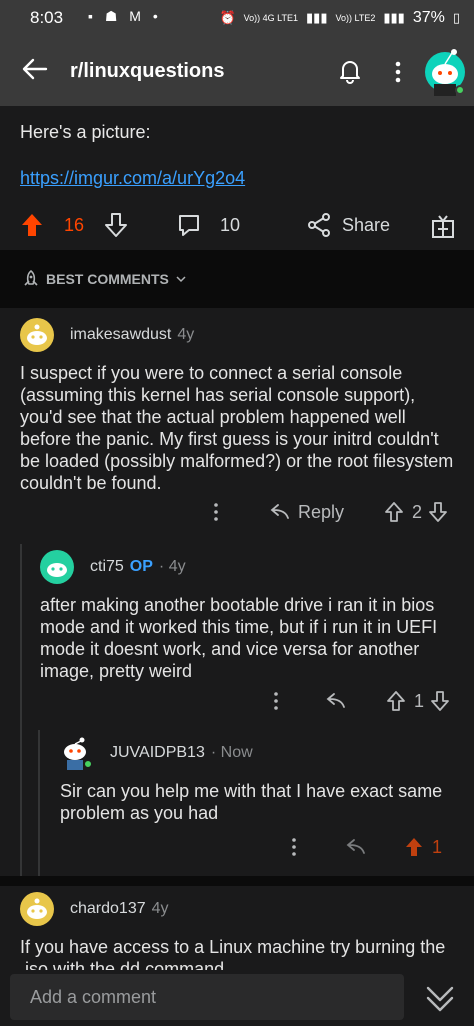  What do you see at coordinates (147, 71) in the screenshot?
I see `subreddit-title: r/linuxquestions` at bounding box center [147, 71].